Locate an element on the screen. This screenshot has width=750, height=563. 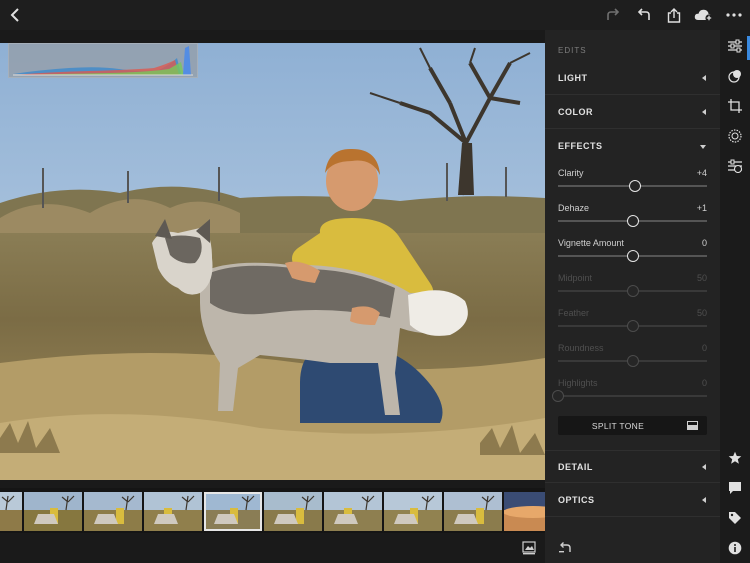
edit-tool-button is located at coordinates (735, 46).